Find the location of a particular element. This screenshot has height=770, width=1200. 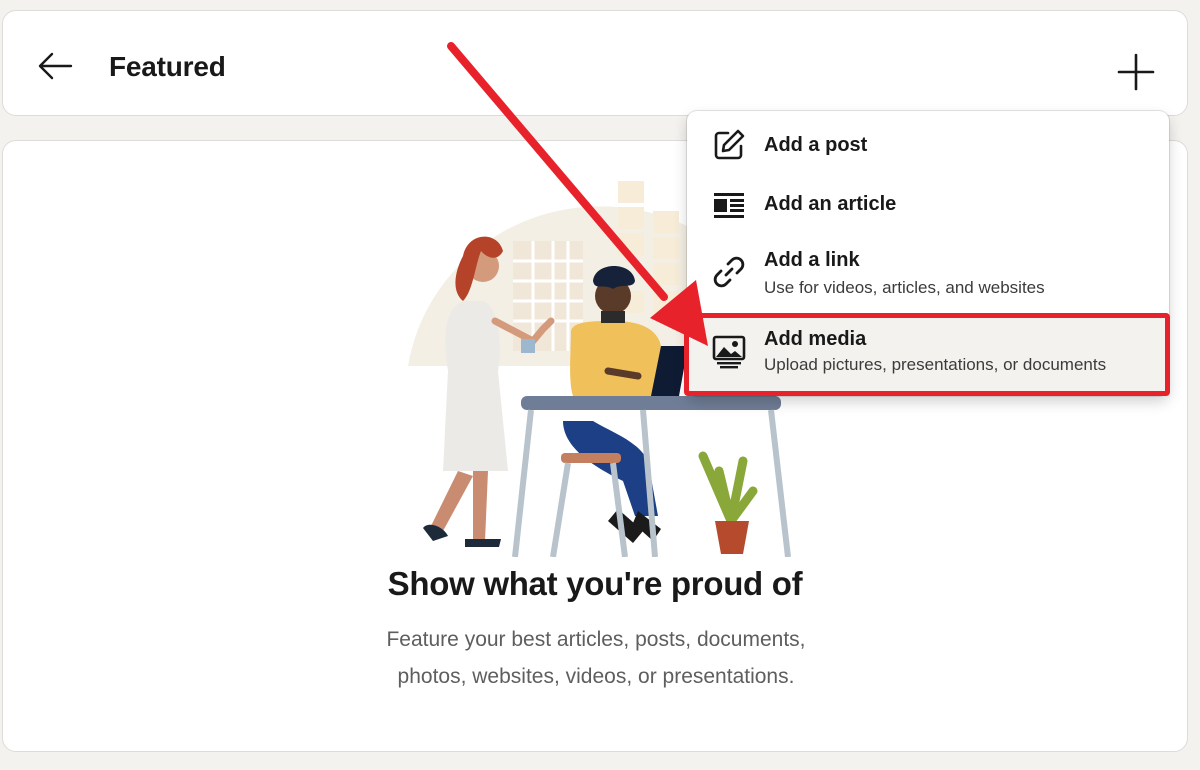

link-icon is located at coordinates (729, 272).